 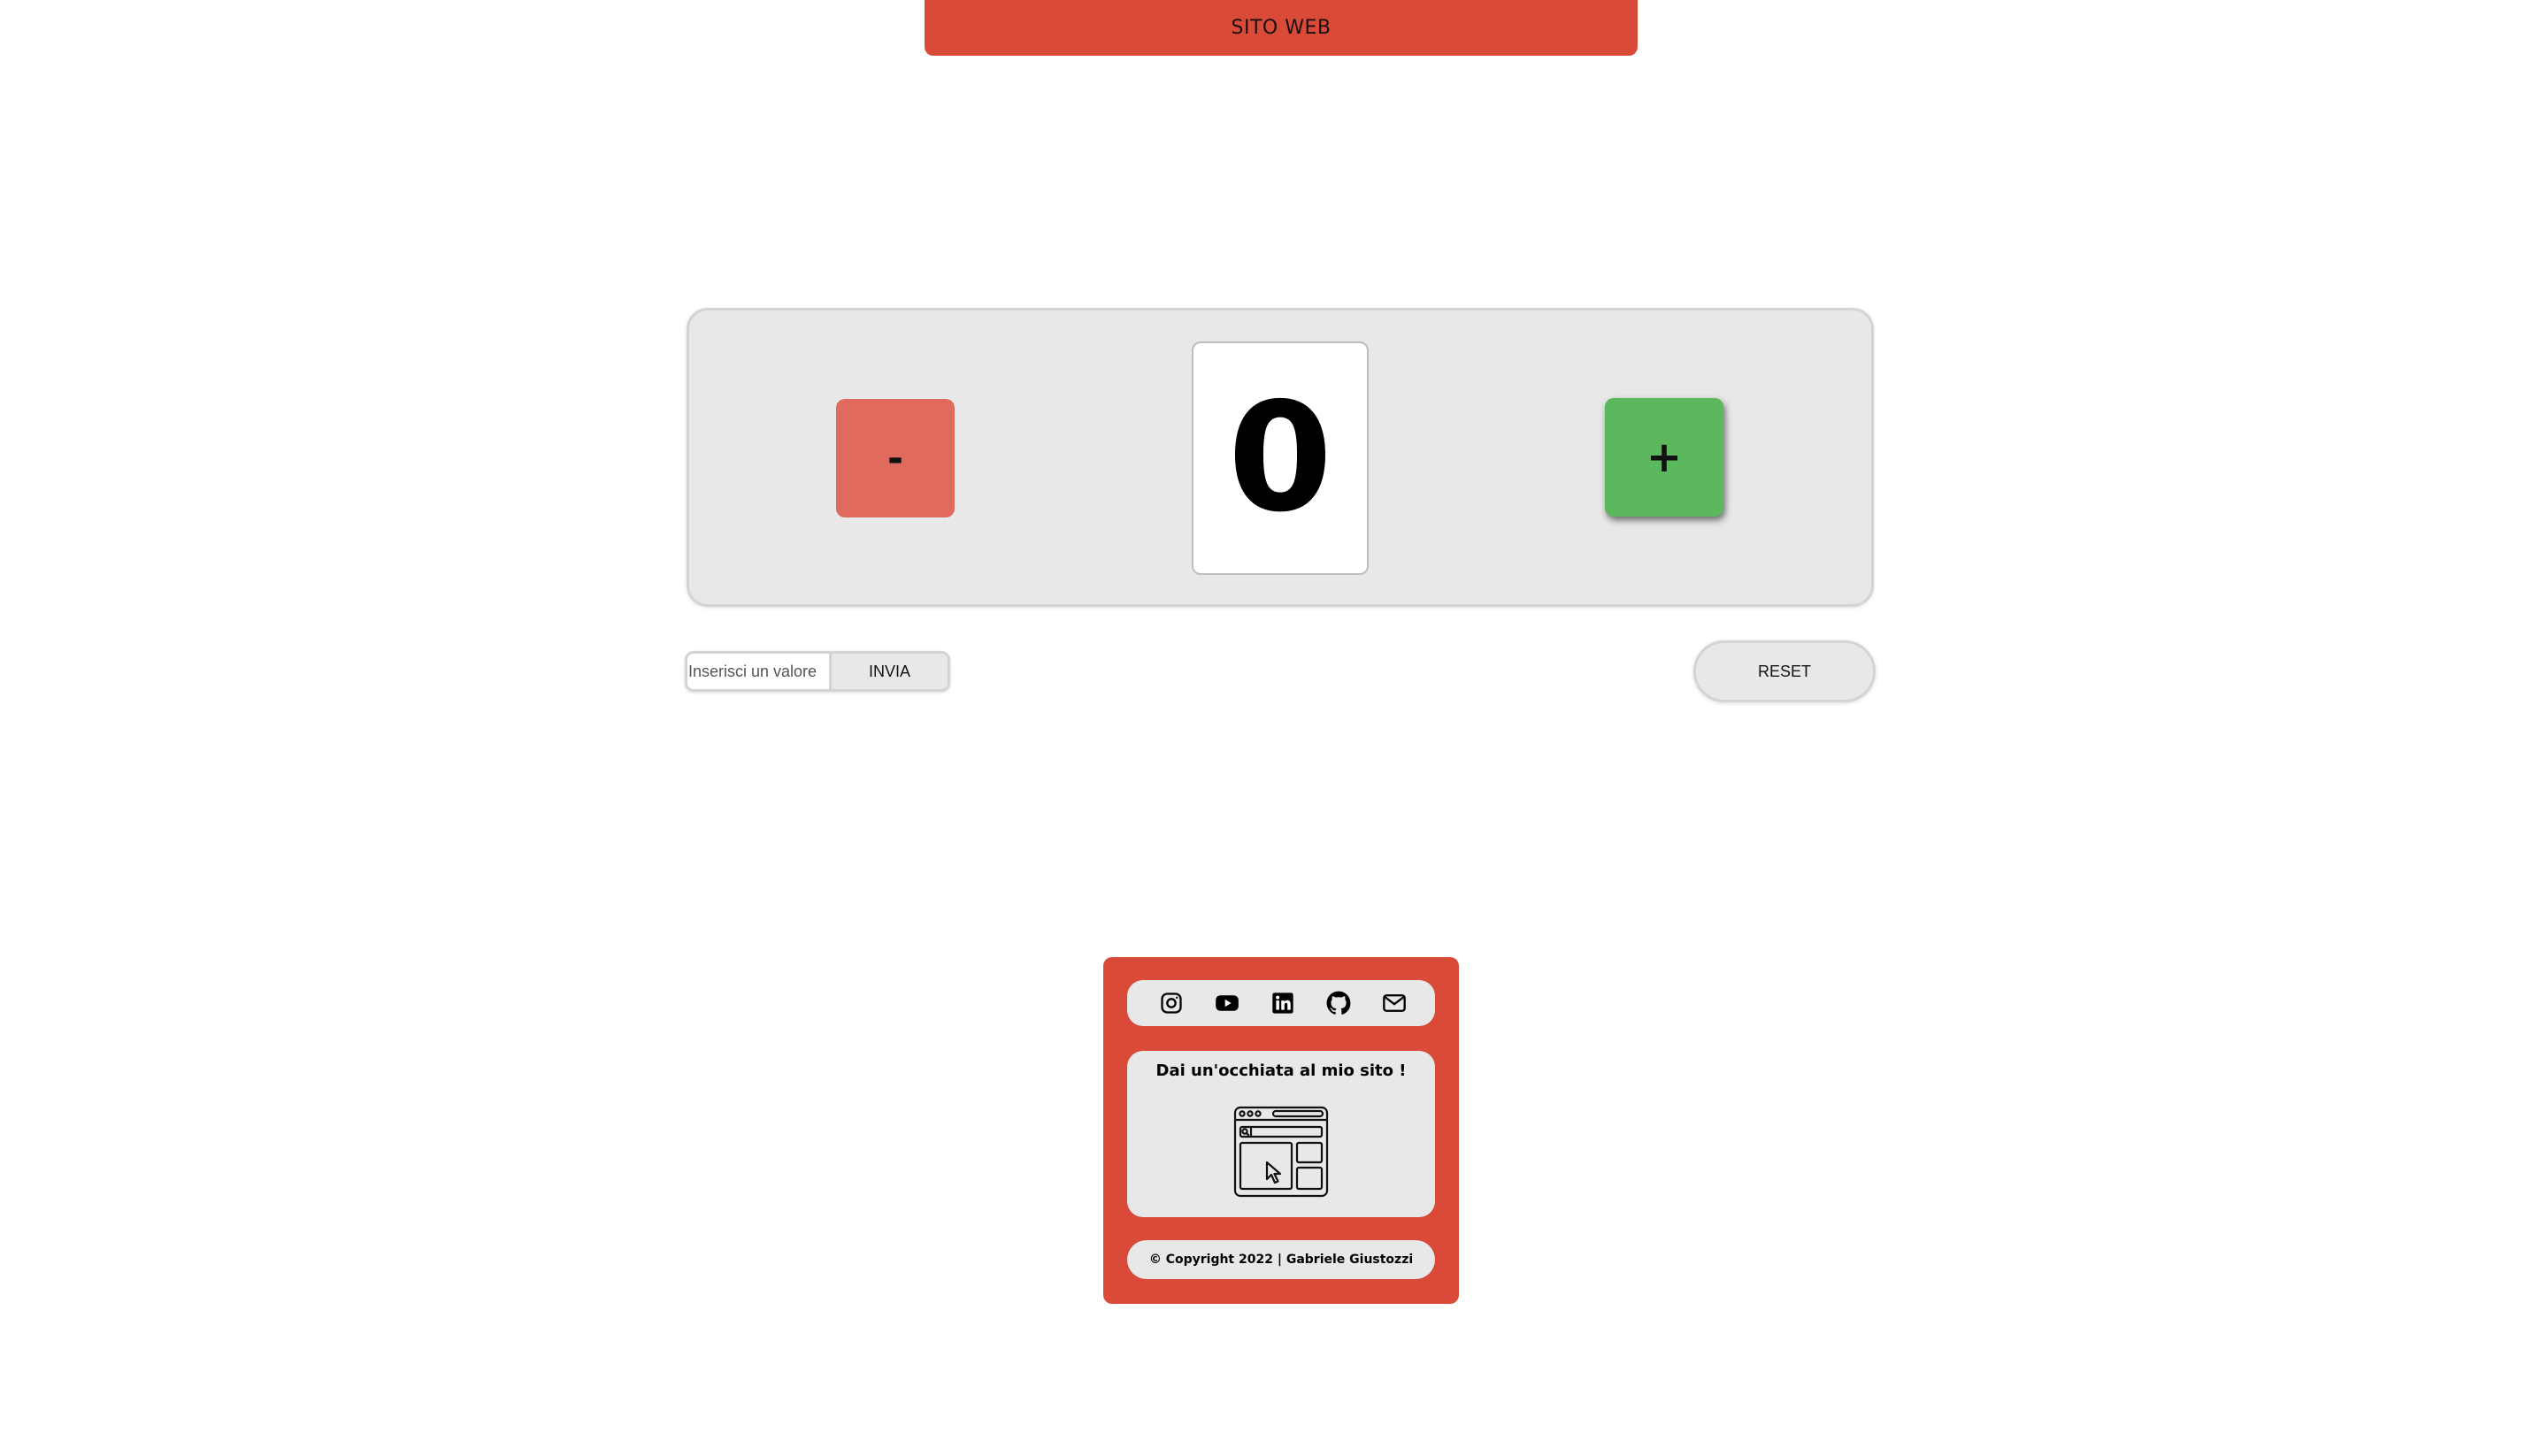 What do you see at coordinates (1664, 458) in the screenshot?
I see `increment-button: +` at bounding box center [1664, 458].